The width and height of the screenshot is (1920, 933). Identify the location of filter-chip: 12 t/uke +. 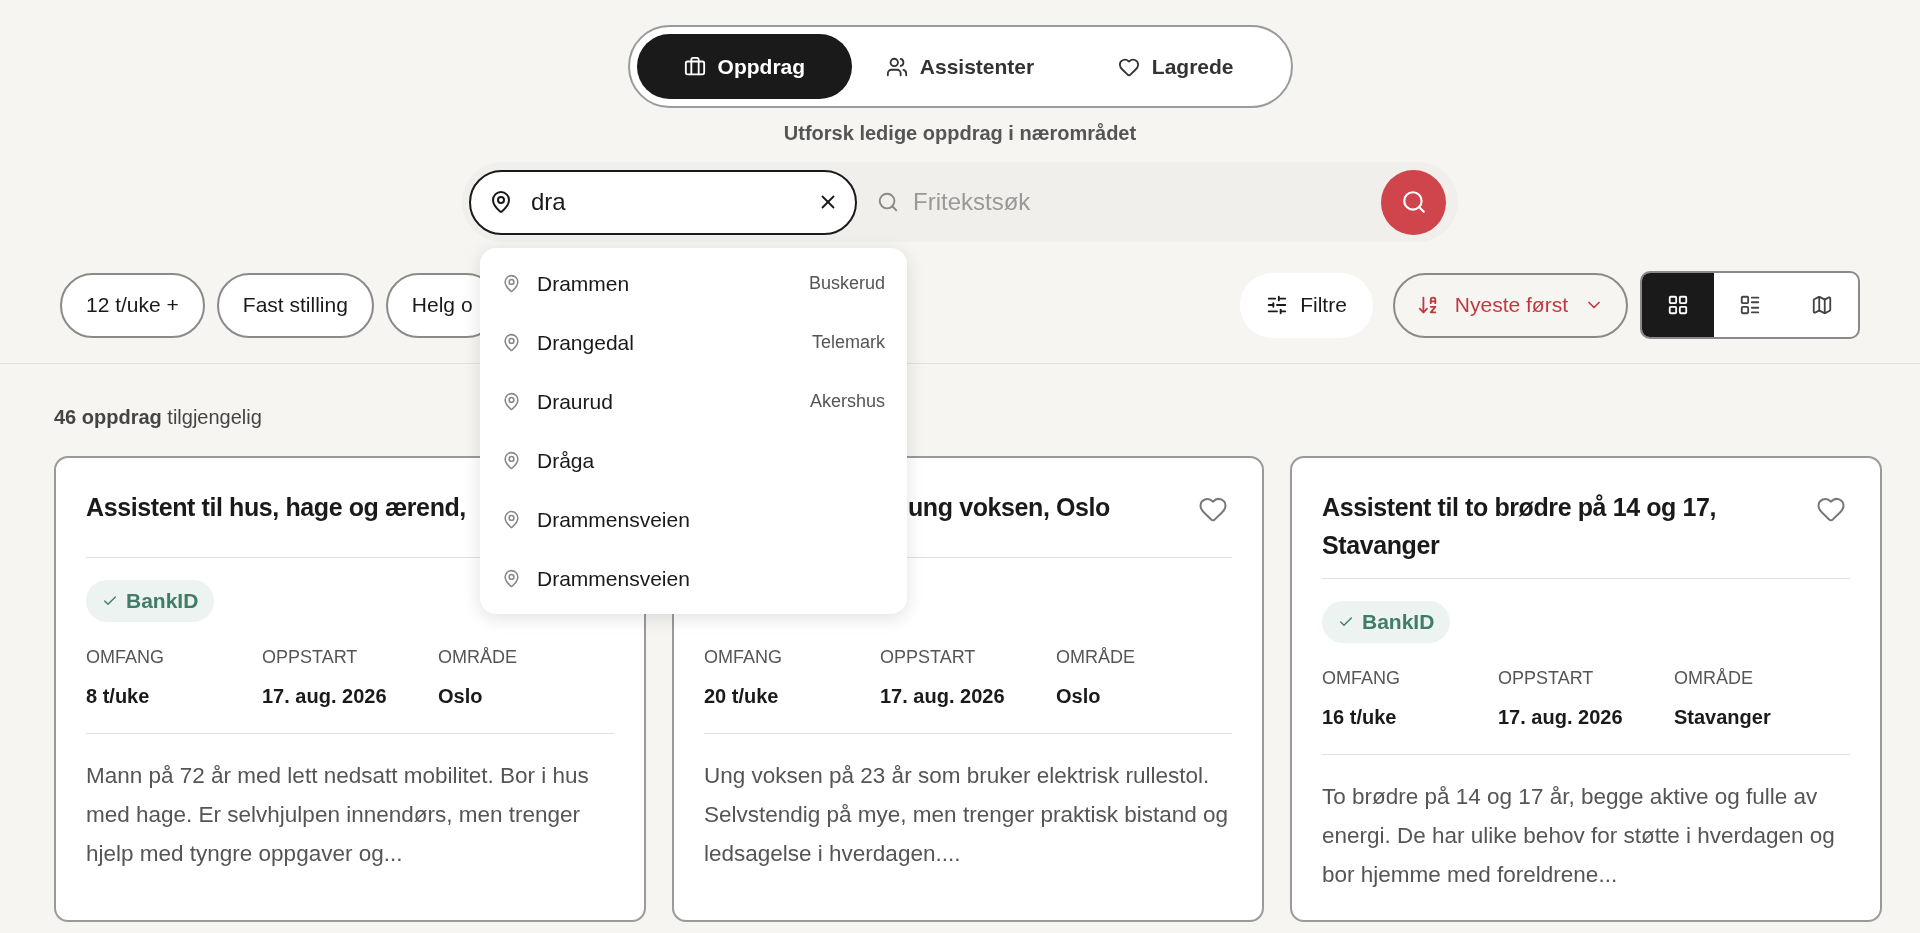
(132, 305).